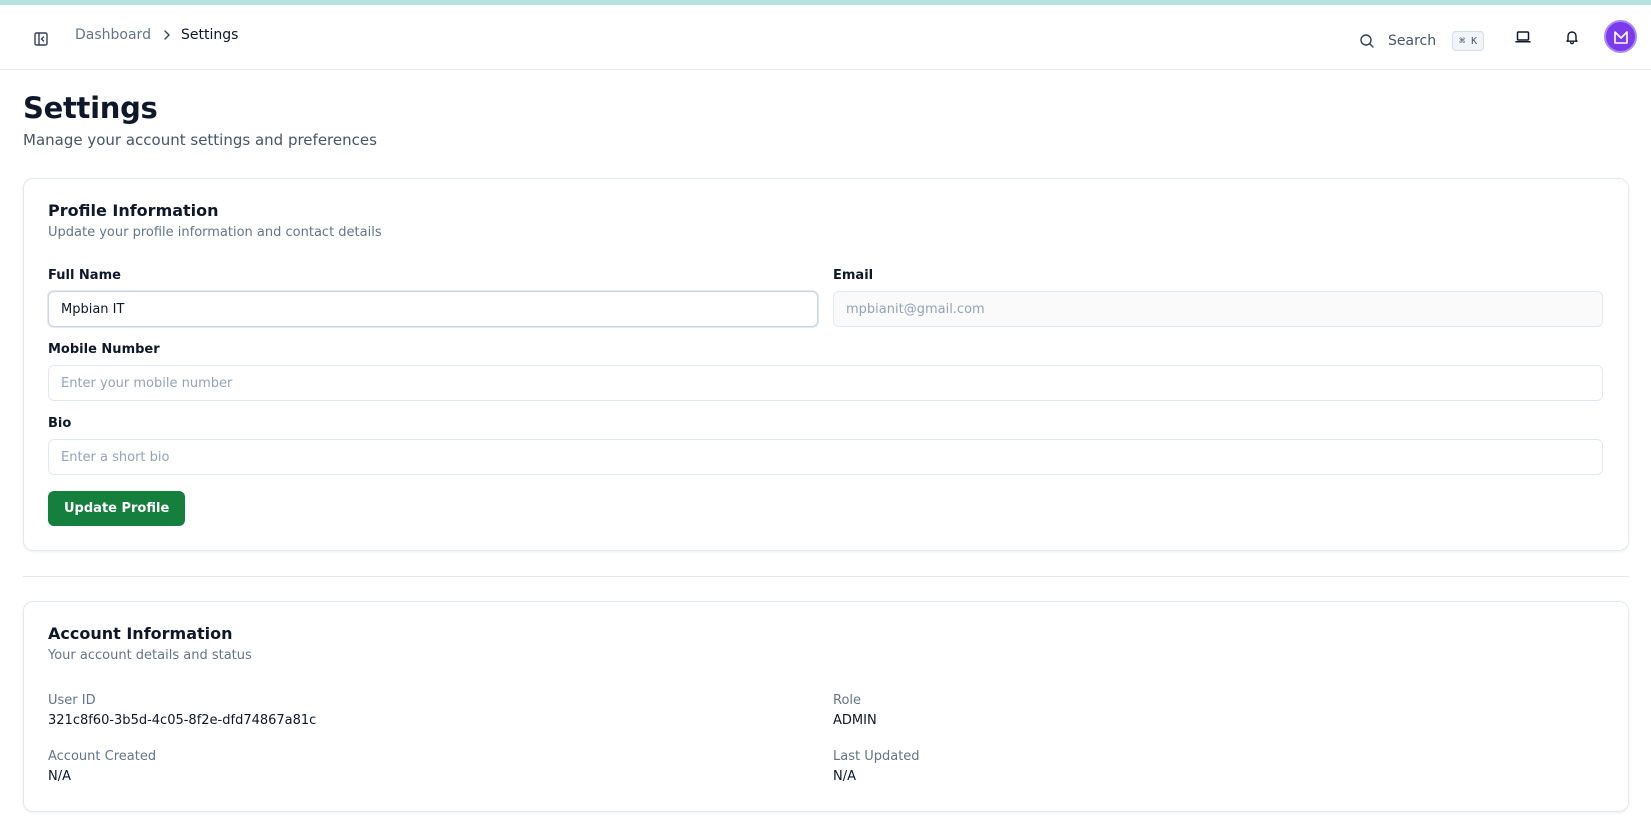 The image size is (1651, 831). Describe the element at coordinates (1218, 309) in the screenshot. I see `email-input` at that location.